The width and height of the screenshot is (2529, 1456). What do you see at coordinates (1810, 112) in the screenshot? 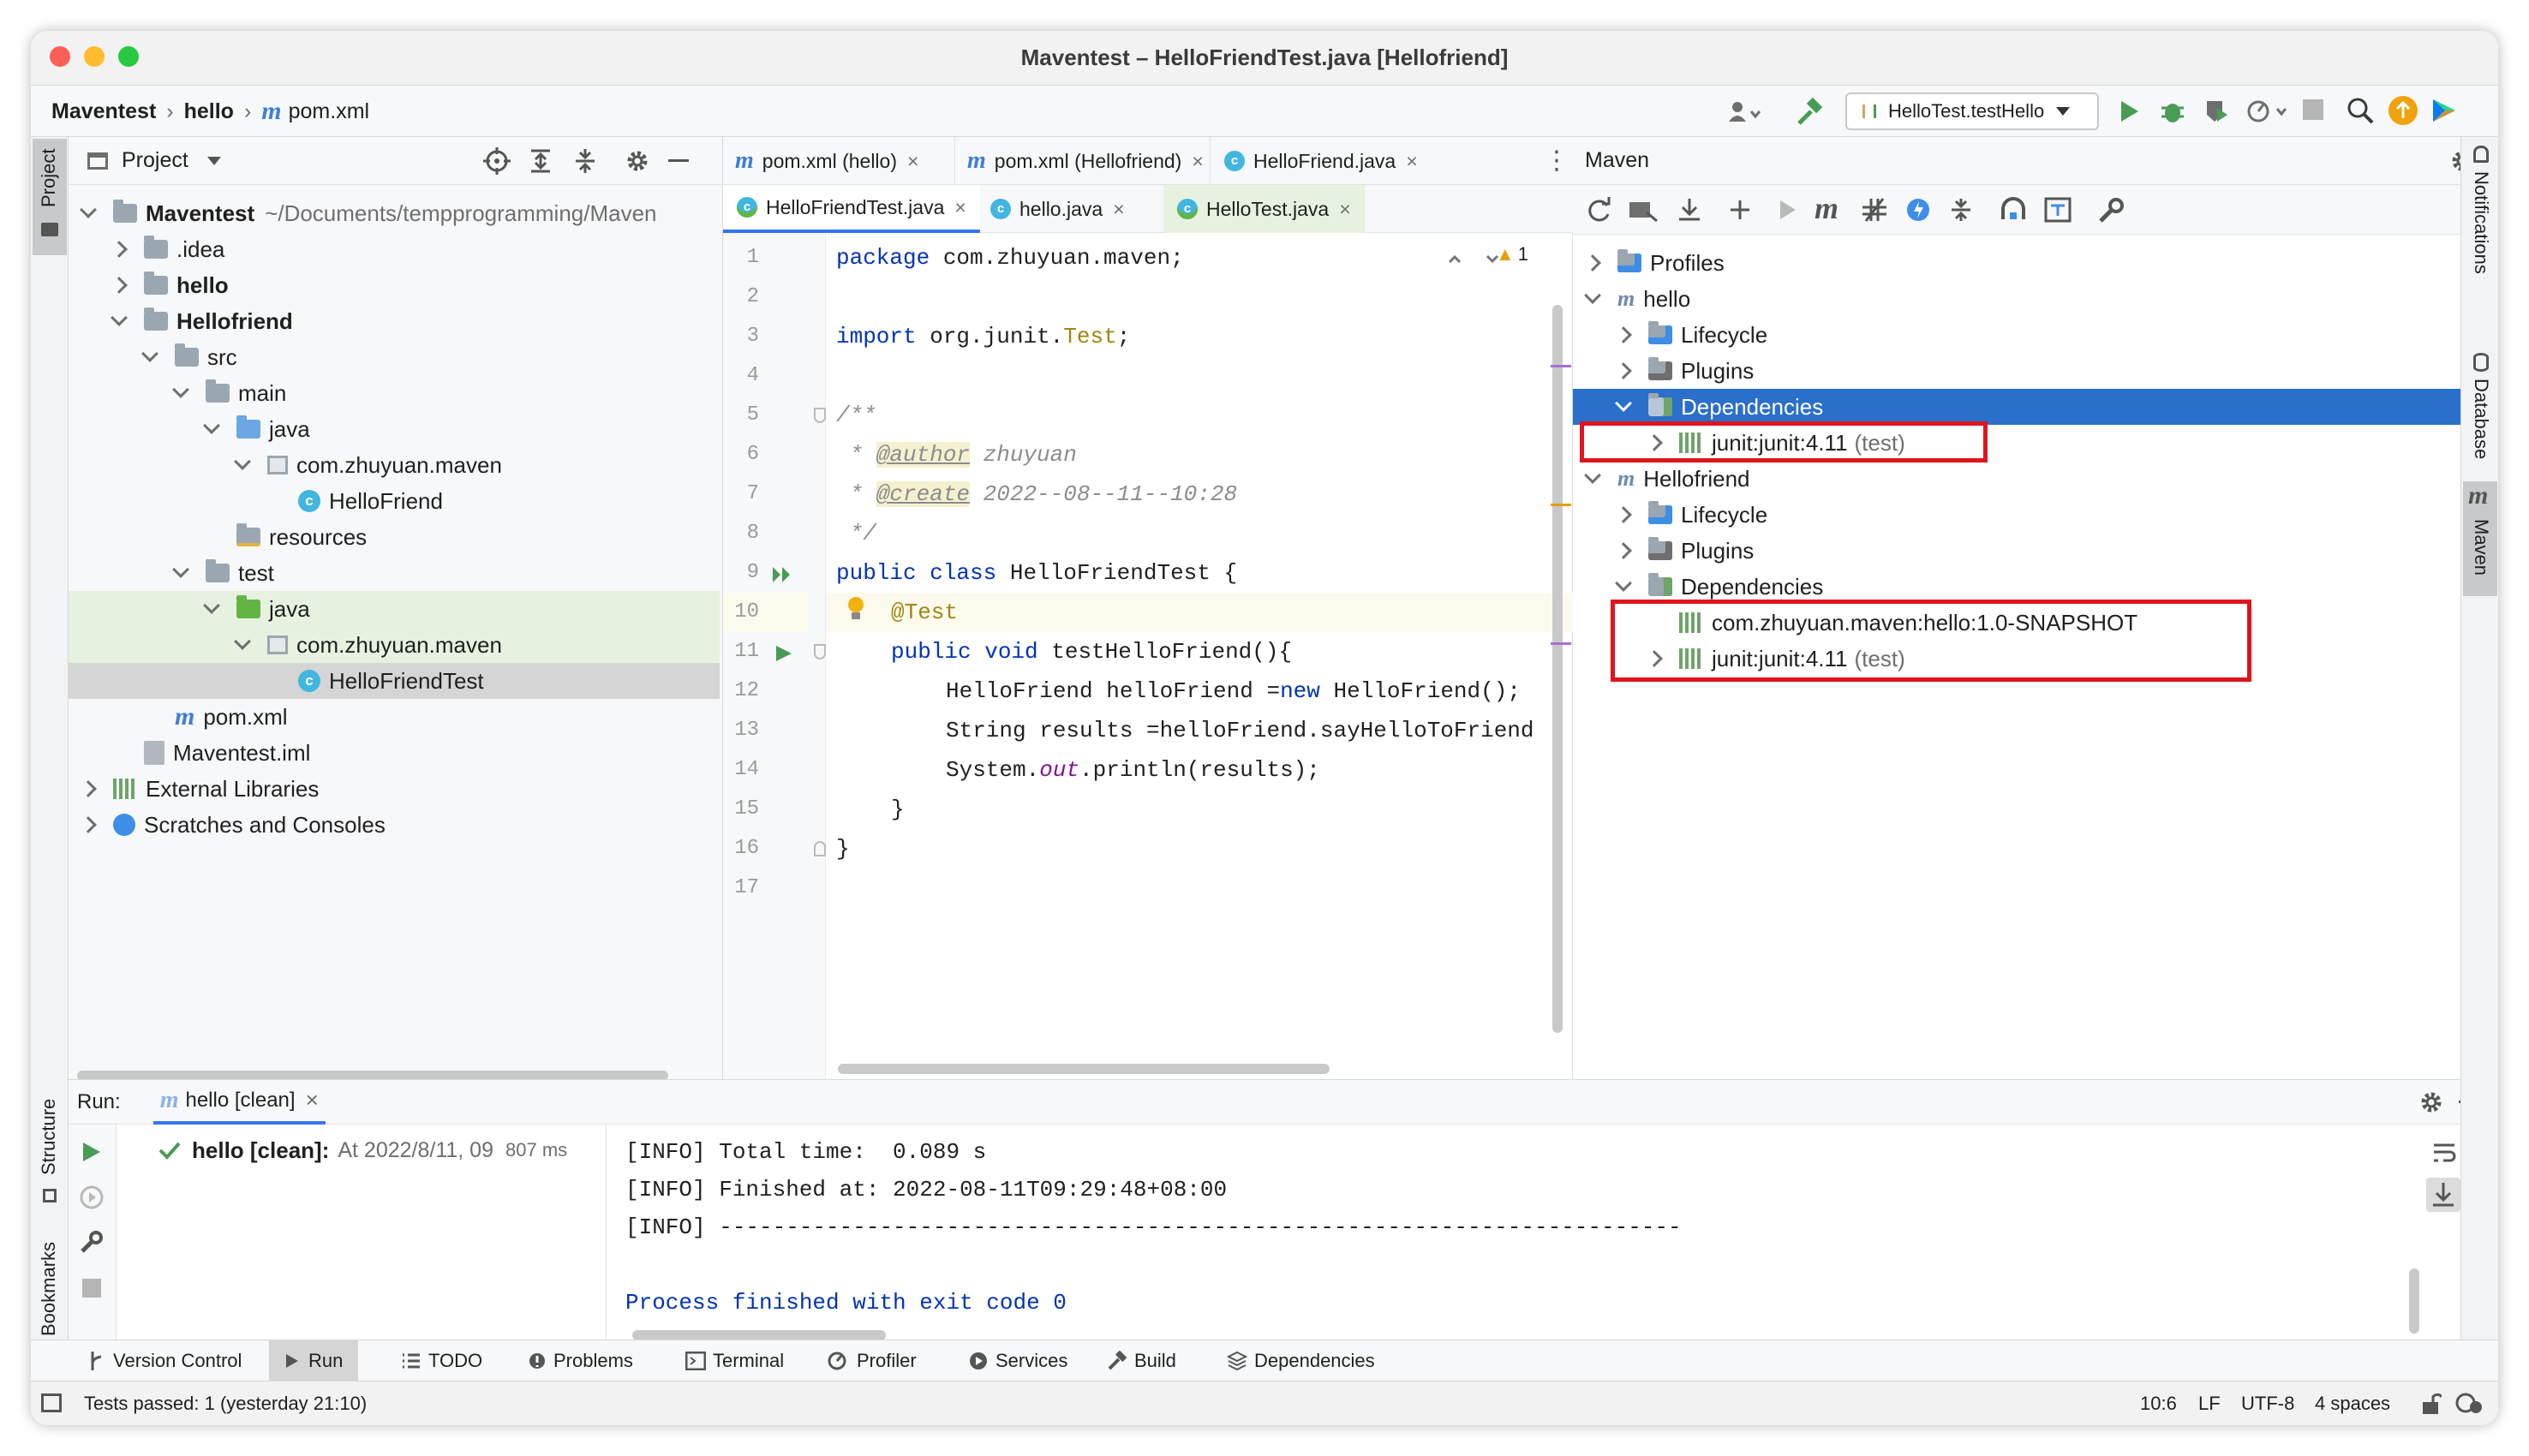
I see `build-hammer-icon` at bounding box center [1810, 112].